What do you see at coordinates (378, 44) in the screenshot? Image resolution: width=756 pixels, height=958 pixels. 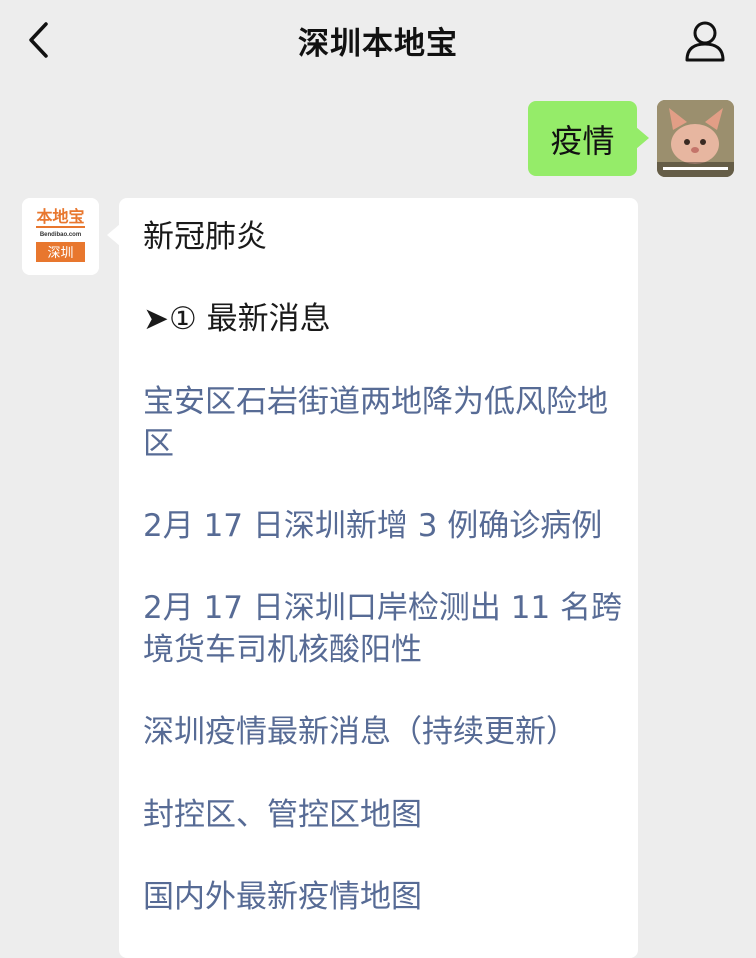 I see `chat-title: 深圳本地宝` at bounding box center [378, 44].